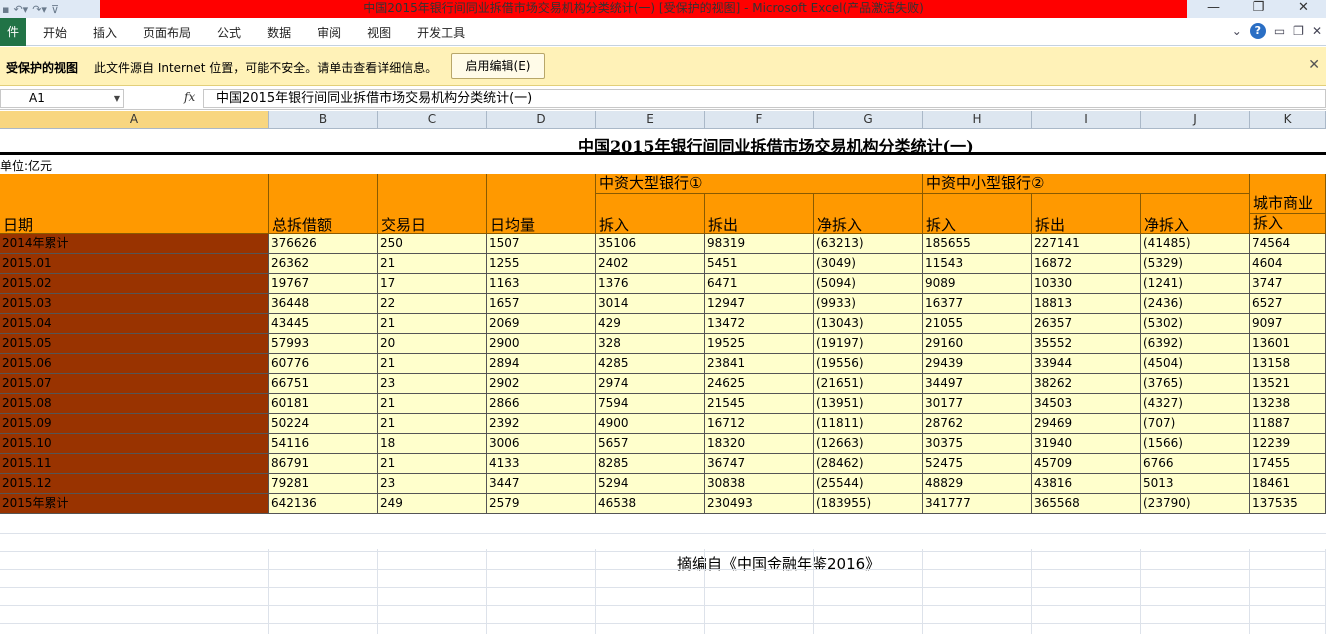 The height and width of the screenshot is (634, 1326). I want to click on data-cell: 13158, so click(1288, 364).